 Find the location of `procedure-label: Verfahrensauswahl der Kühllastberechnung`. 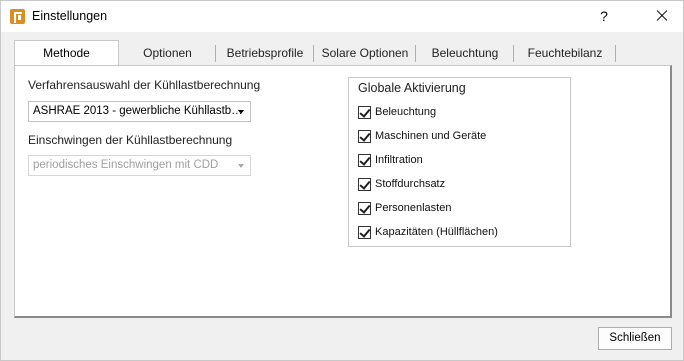

procedure-label: Verfahrensauswahl der Kühllastberechnung is located at coordinates (144, 85).